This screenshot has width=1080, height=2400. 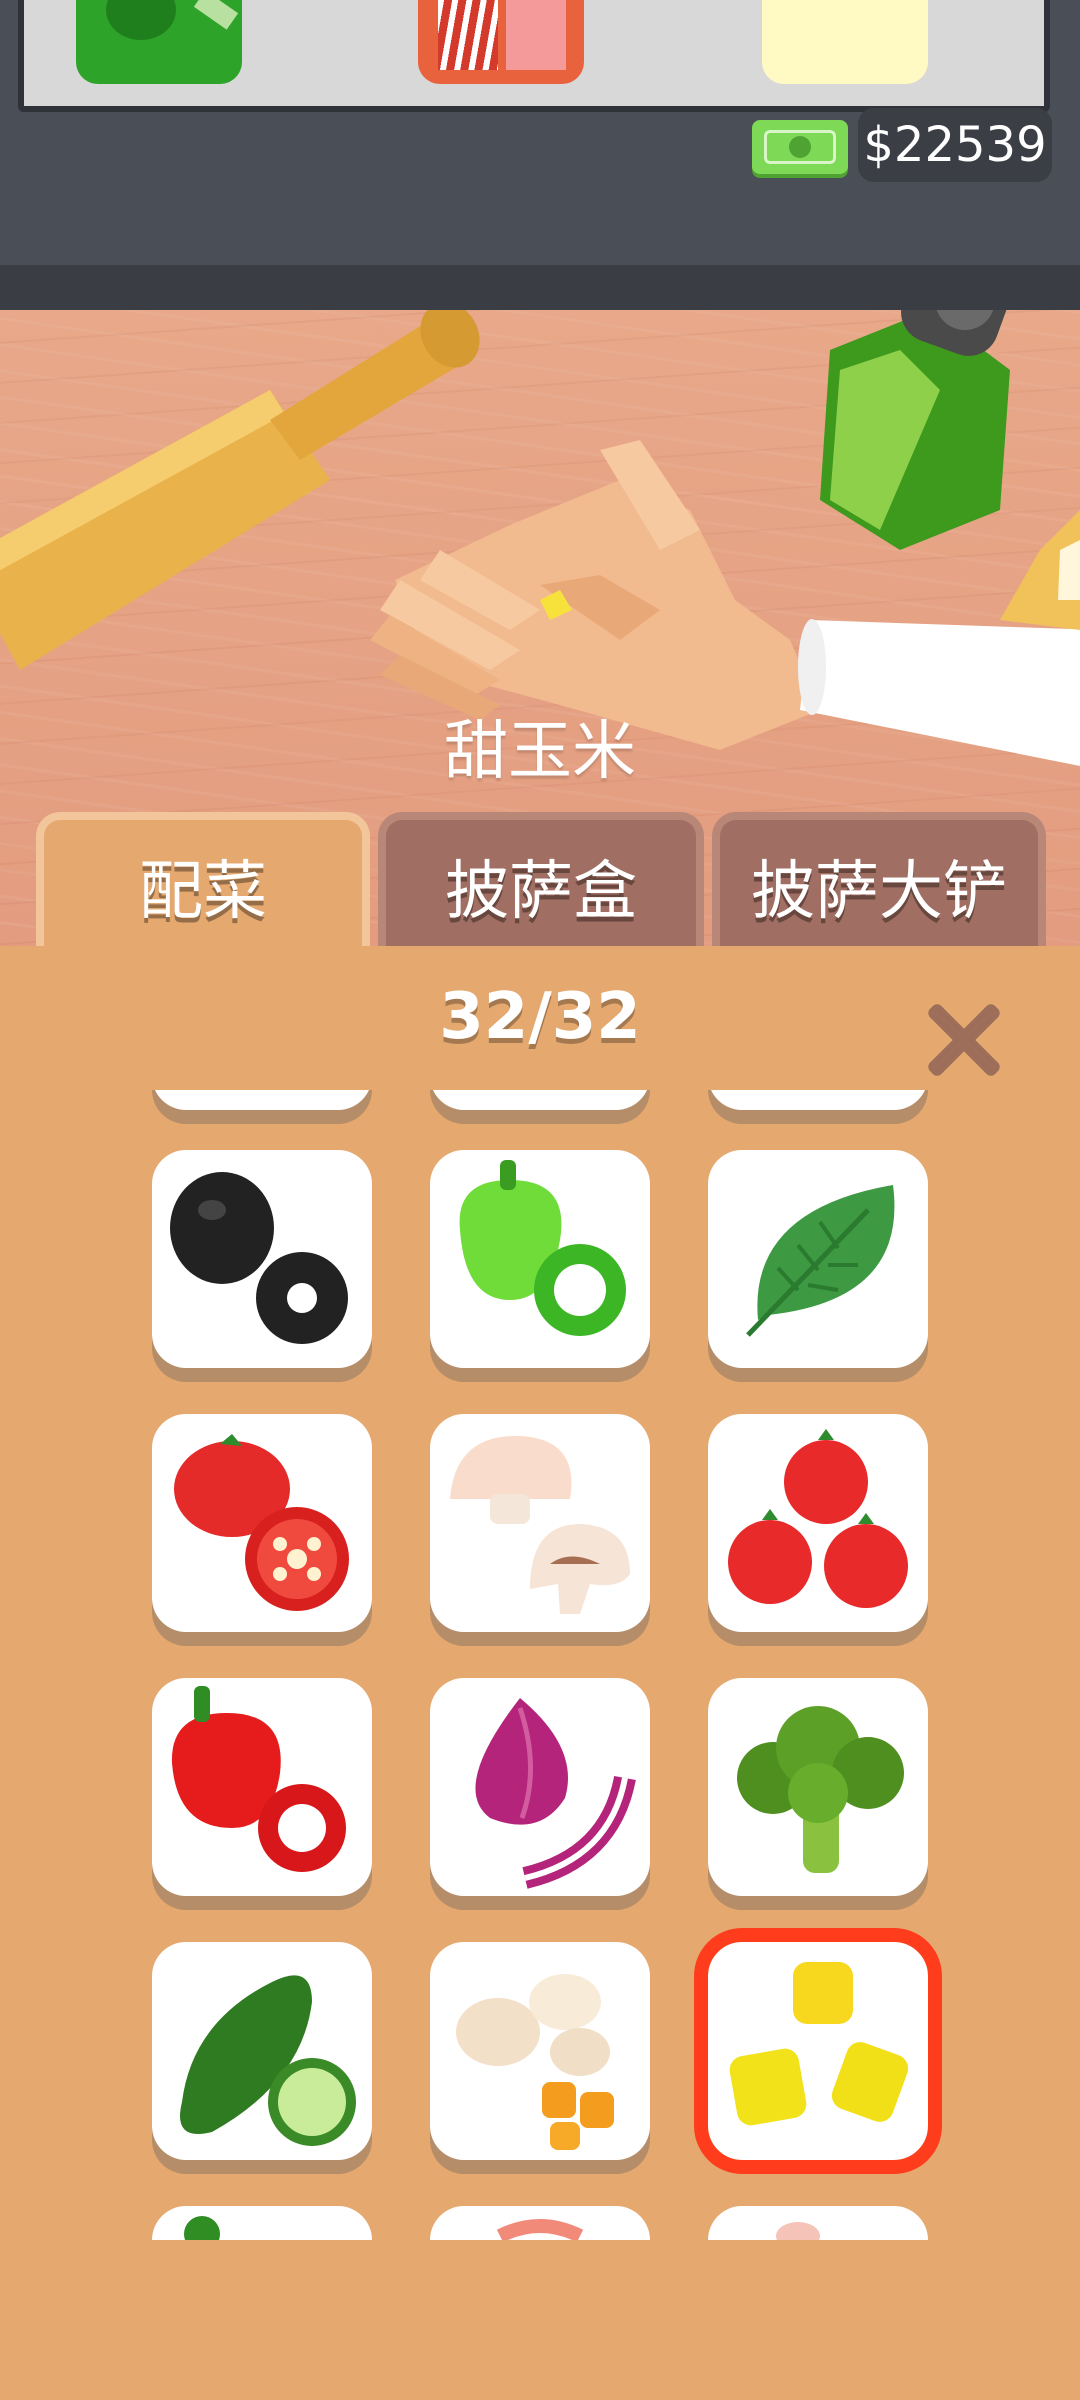 I want to click on green-pepper-icon, so click(x=542, y=1248).